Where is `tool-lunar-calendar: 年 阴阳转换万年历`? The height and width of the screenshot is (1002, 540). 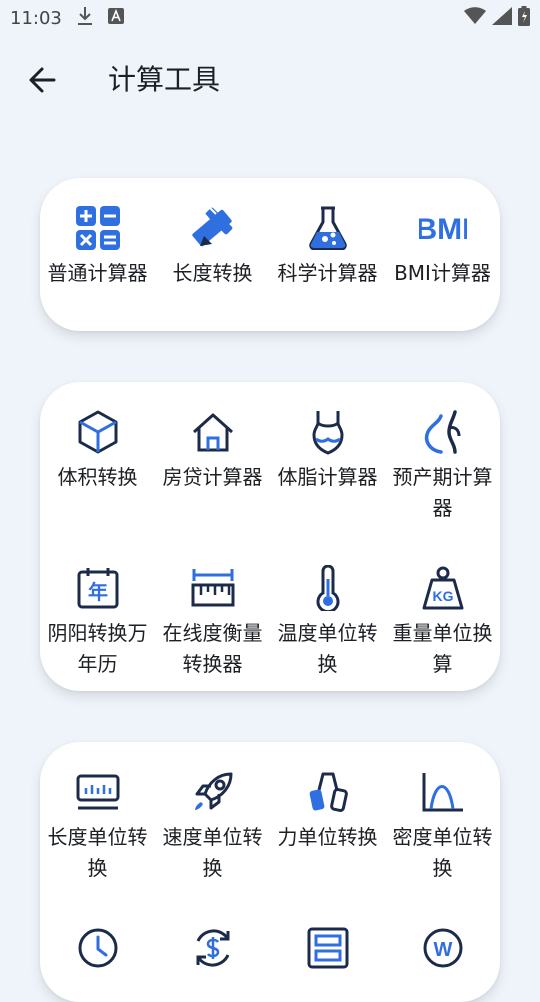
tool-lunar-calendar: 年 阴阳转换万年历 is located at coordinates (97, 622).